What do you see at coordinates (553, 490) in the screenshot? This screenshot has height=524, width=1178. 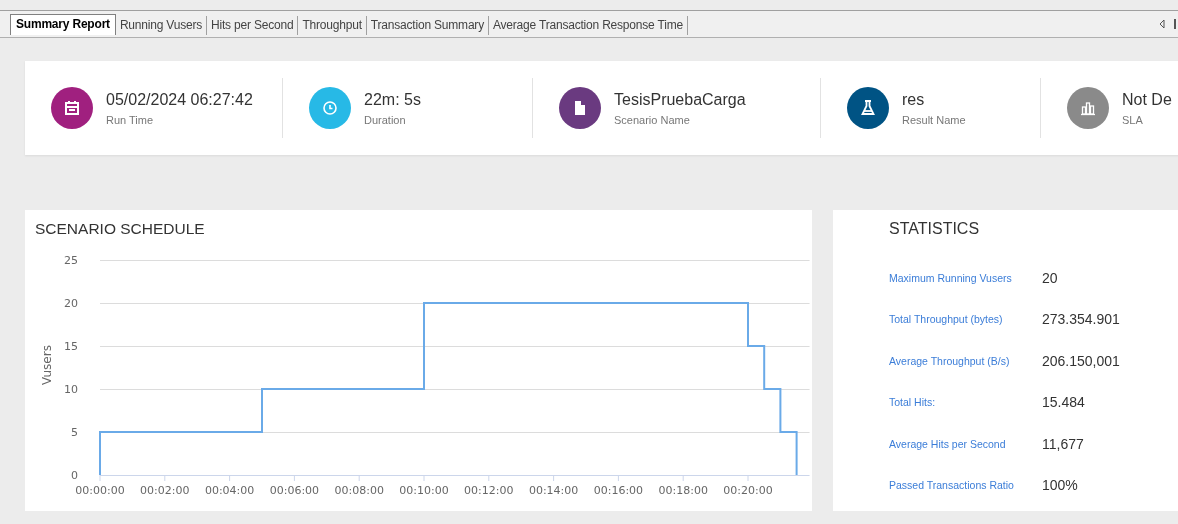 I see `x-tick-label: 00:14:00` at bounding box center [553, 490].